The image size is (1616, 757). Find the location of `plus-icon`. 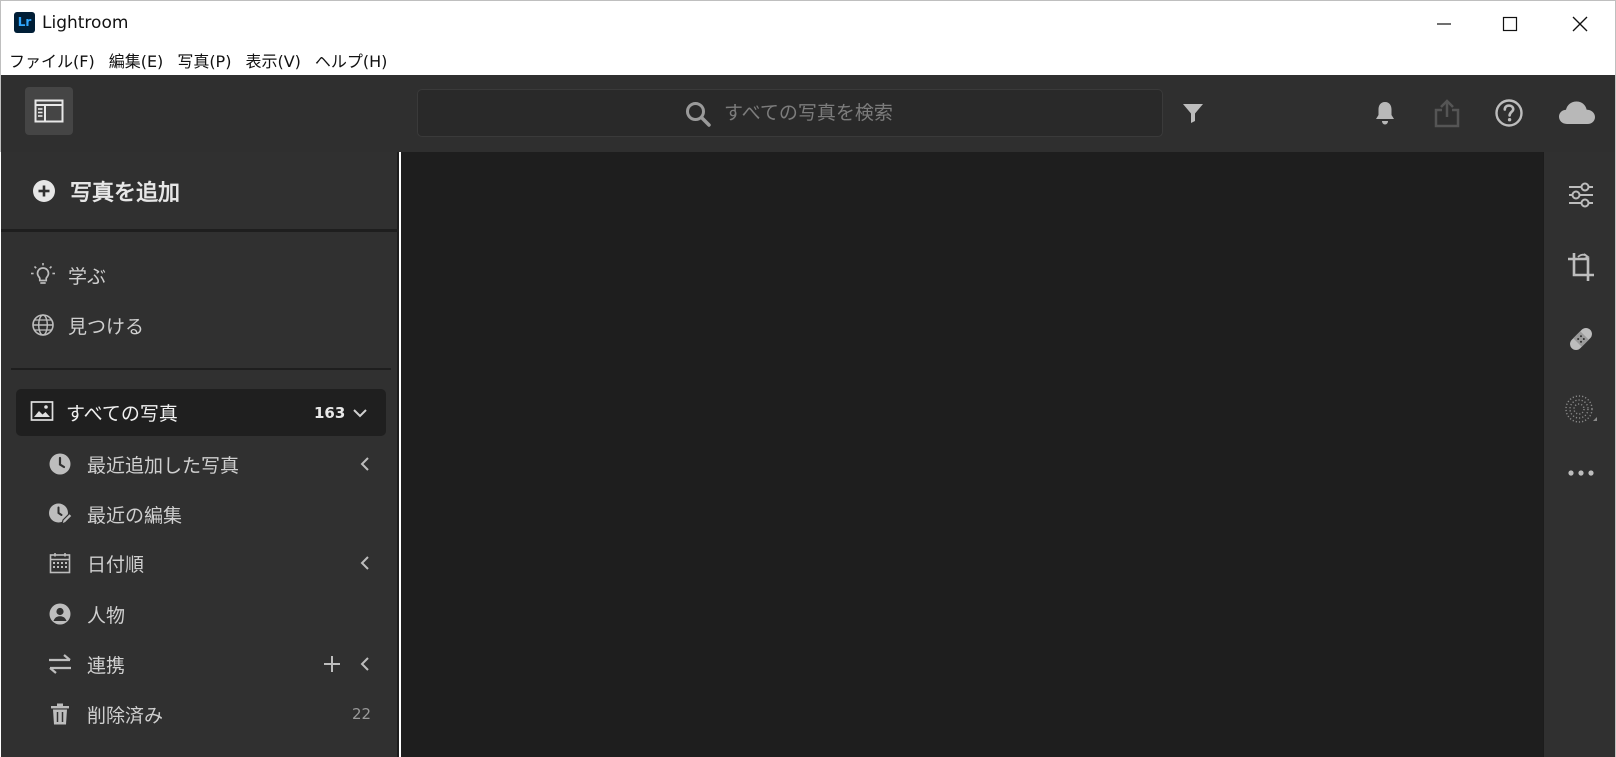

plus-icon is located at coordinates (332, 664).